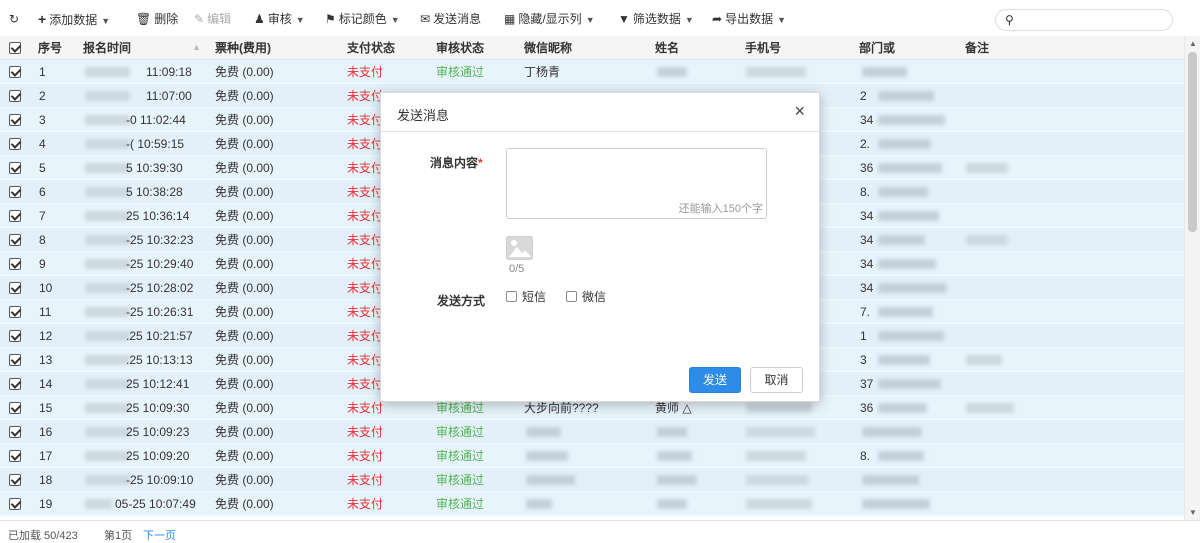 This screenshot has height=543, width=1200. I want to click on sms-checkbox, so click(511, 296).